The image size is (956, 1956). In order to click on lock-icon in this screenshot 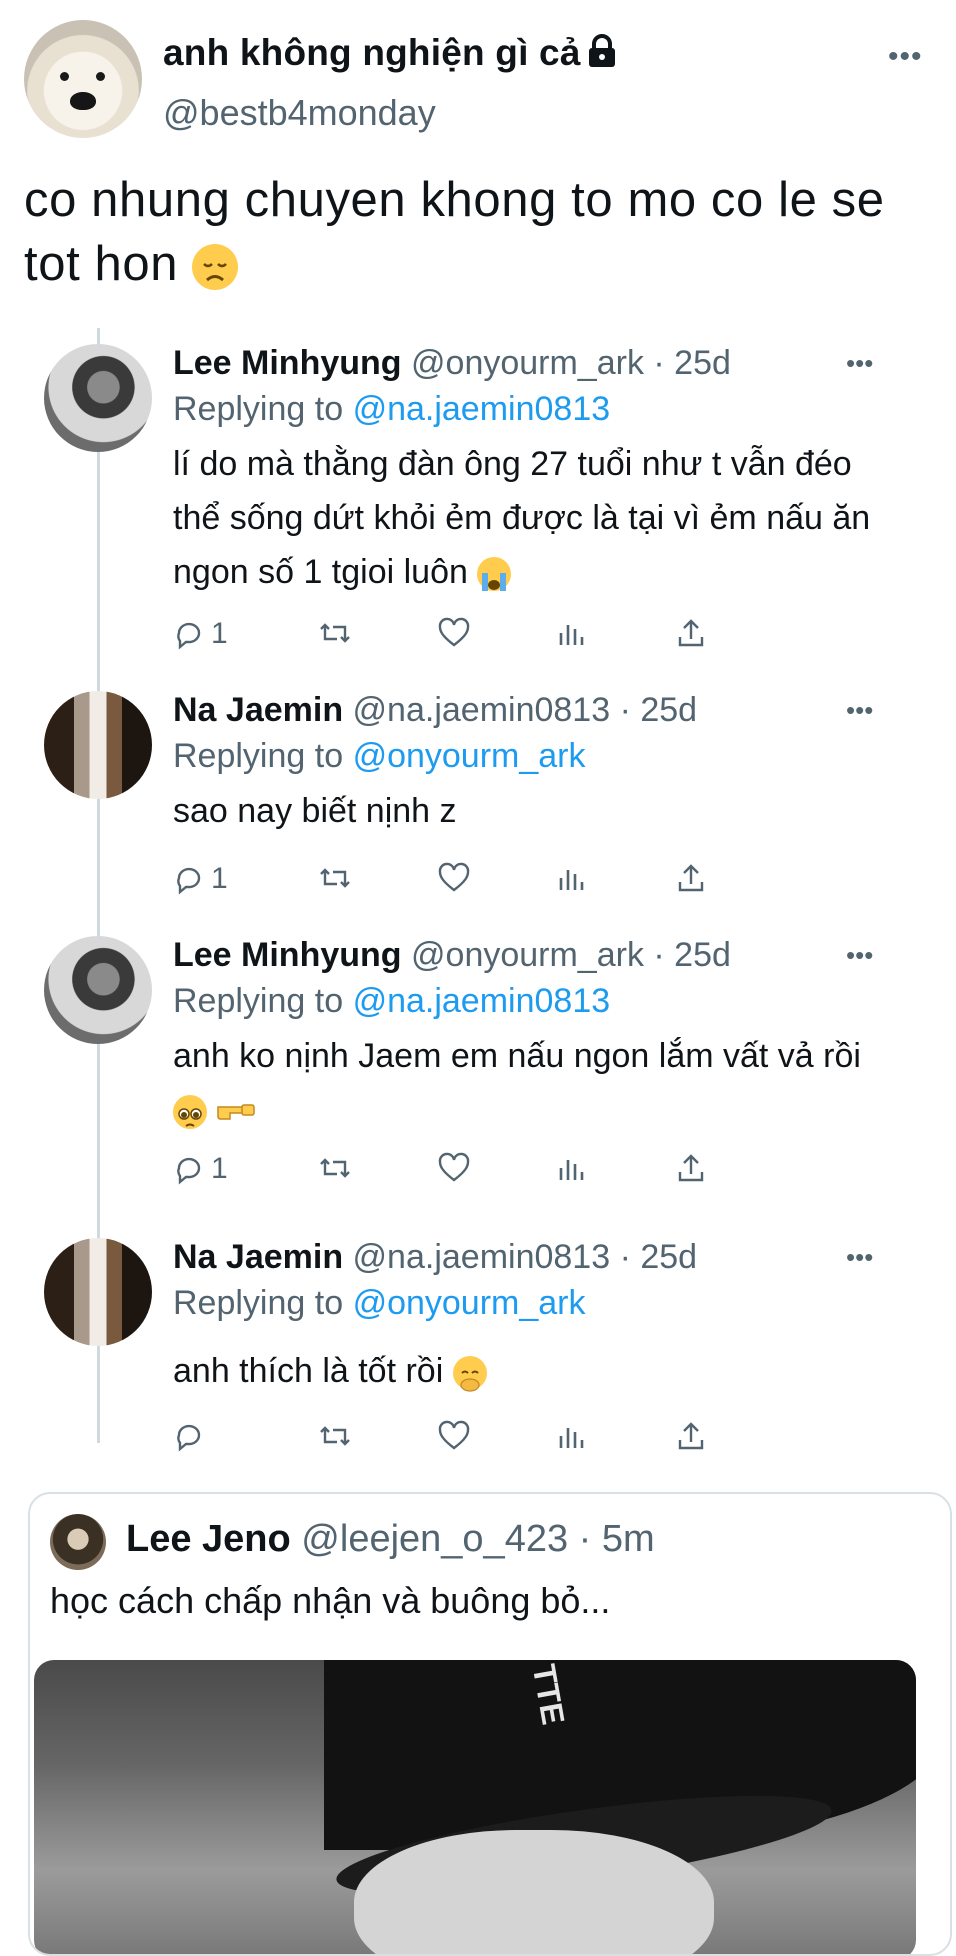, I will do `click(602, 55)`.